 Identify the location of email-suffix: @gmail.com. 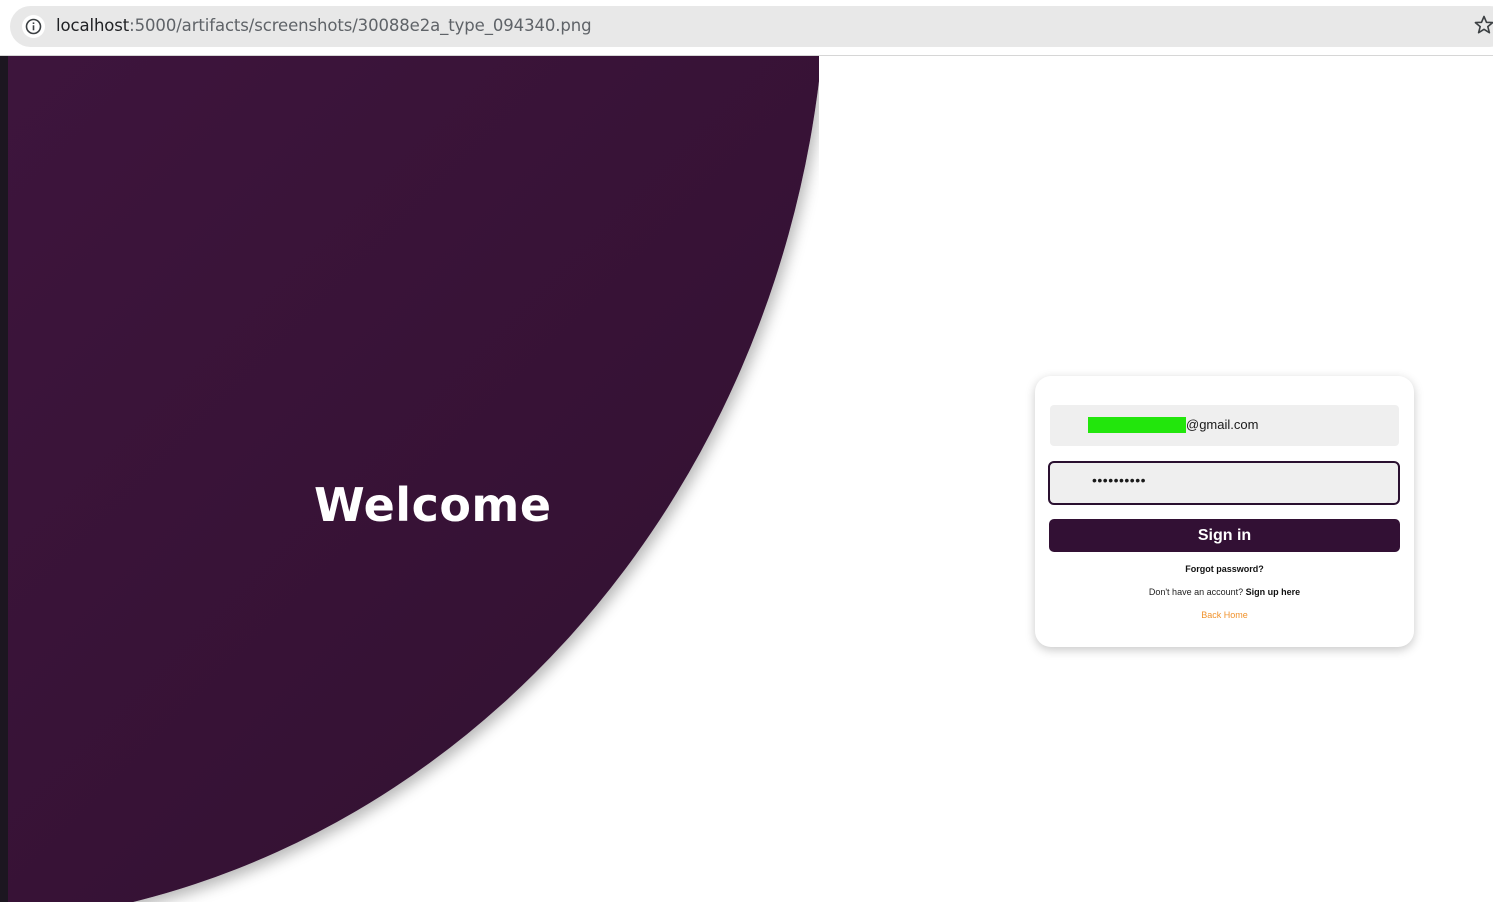
(1222, 424).